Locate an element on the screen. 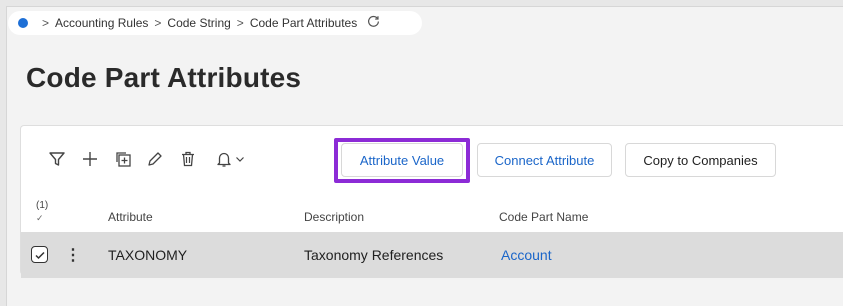 Image resolution: width=843 pixels, height=306 pixels. page-title: Code Part Attributes is located at coordinates (164, 77).